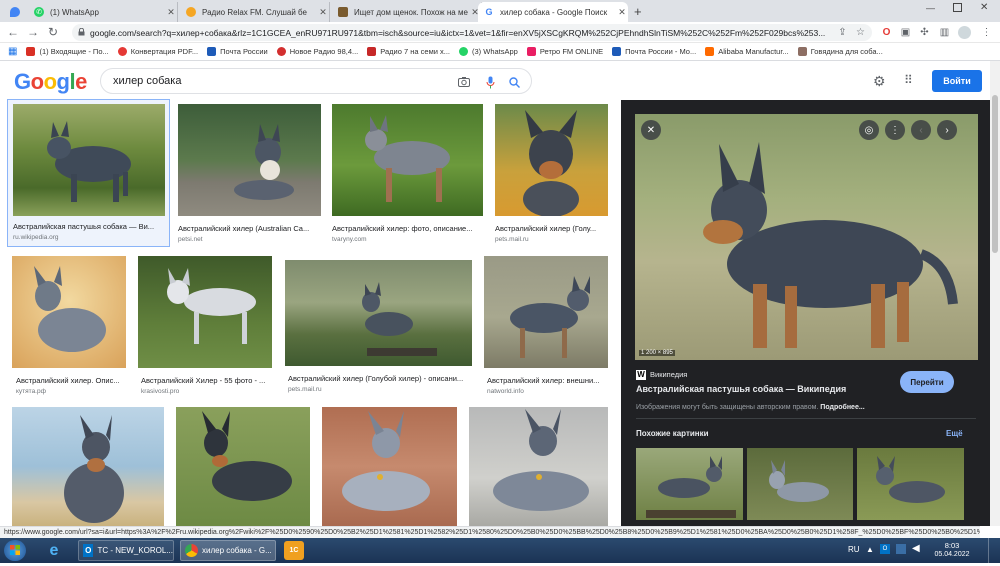 This screenshot has width=1000, height=566. I want to click on tab-whatsapp: ✆ (1) WhatsApp ✕, so click(103, 12).